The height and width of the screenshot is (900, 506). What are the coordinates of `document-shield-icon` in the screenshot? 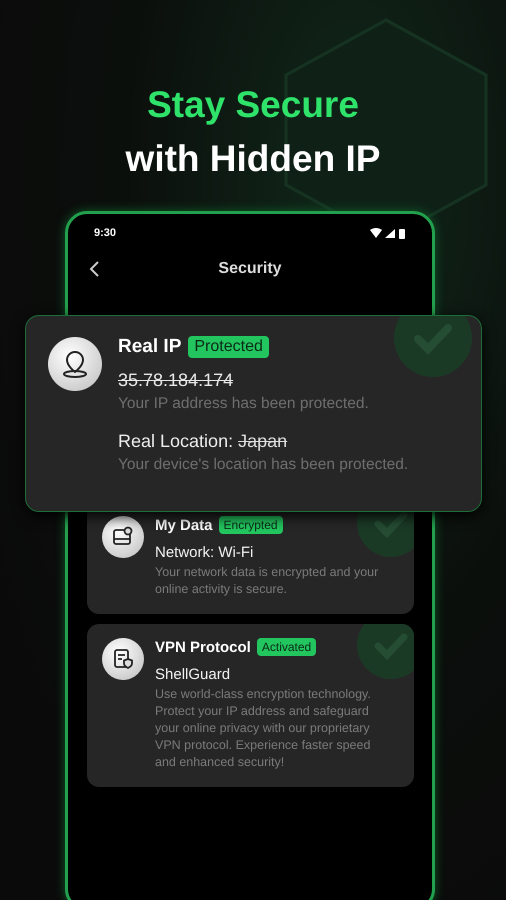 It's located at (123, 659).